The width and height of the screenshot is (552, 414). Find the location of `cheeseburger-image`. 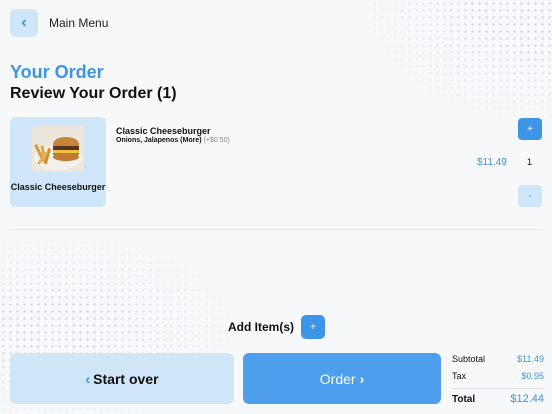

cheeseburger-image is located at coordinates (58, 149).